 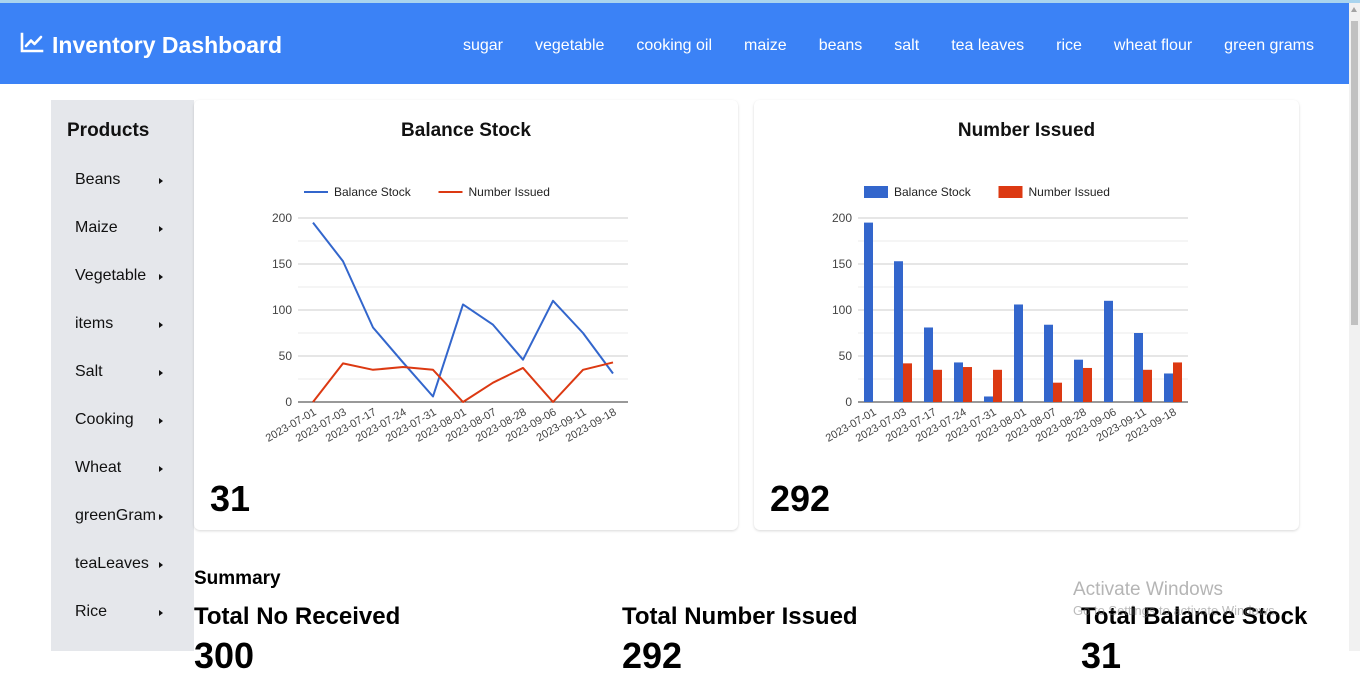 I want to click on number-issued-value: 292, so click(x=800, y=499).